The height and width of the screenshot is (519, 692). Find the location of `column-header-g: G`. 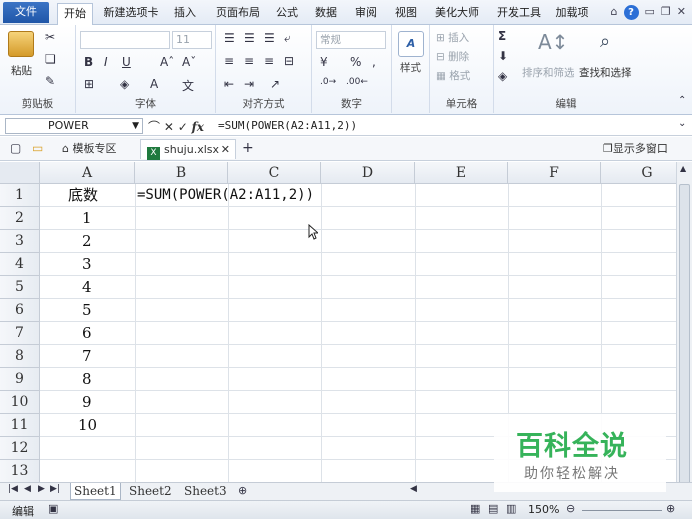

column-header-g: G is located at coordinates (638, 173).